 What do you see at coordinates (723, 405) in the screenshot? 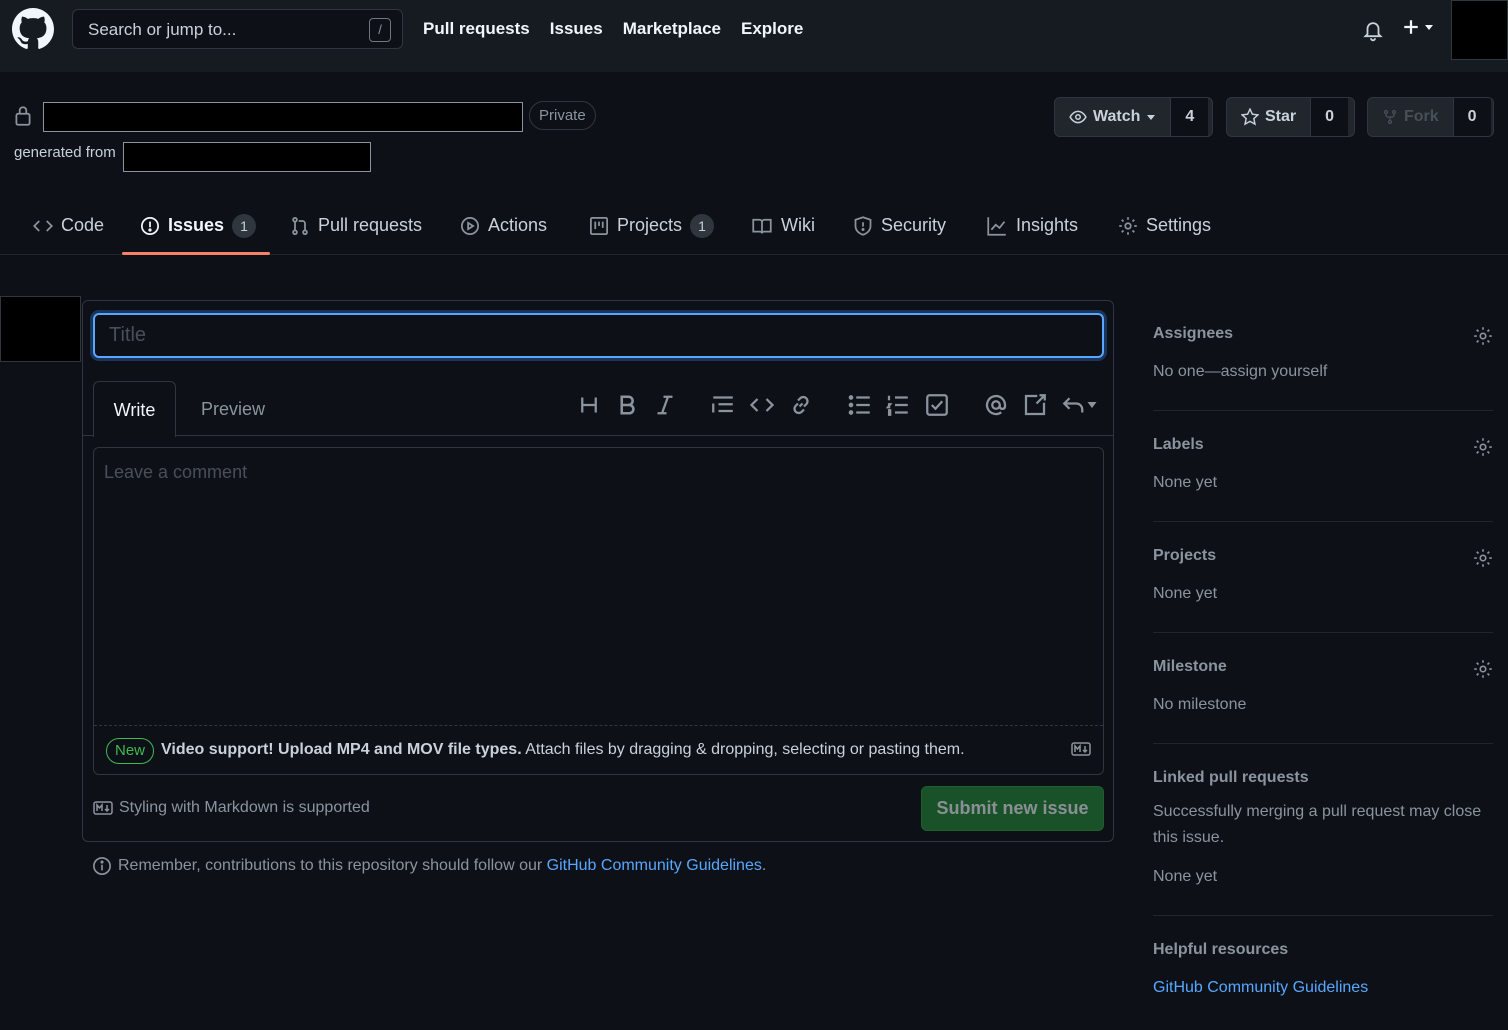
I see `quote-icon` at bounding box center [723, 405].